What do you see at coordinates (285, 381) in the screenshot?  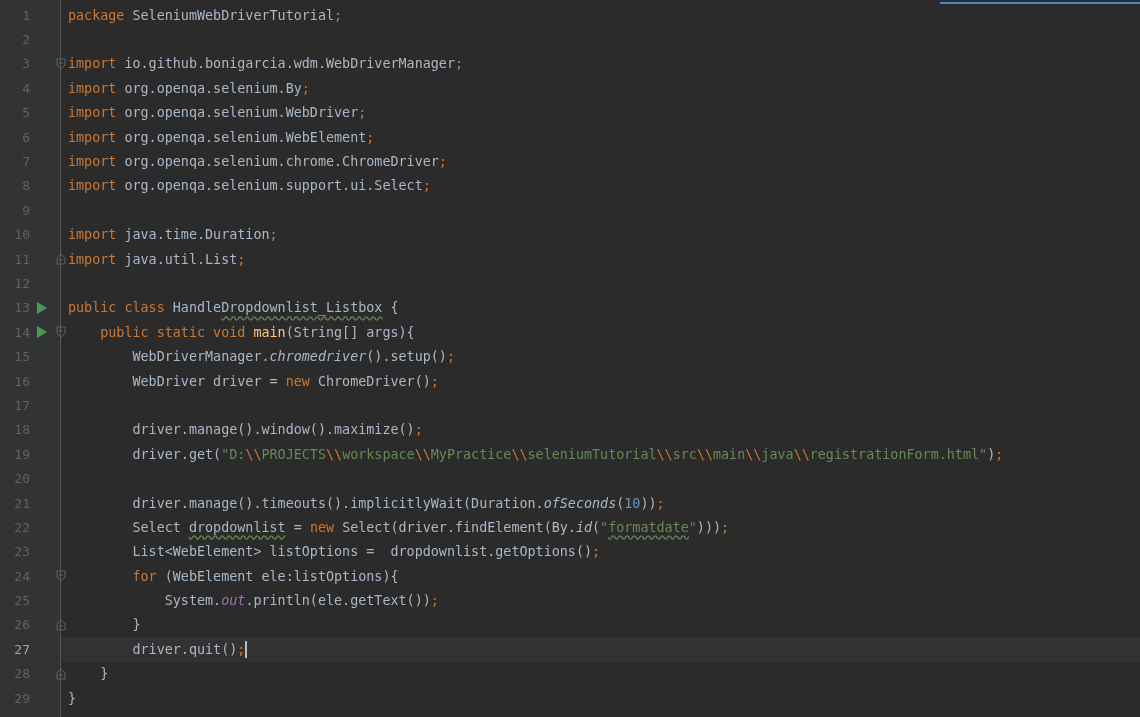 I see `code-line: WebDriver driver = new ChromeDriver();` at bounding box center [285, 381].